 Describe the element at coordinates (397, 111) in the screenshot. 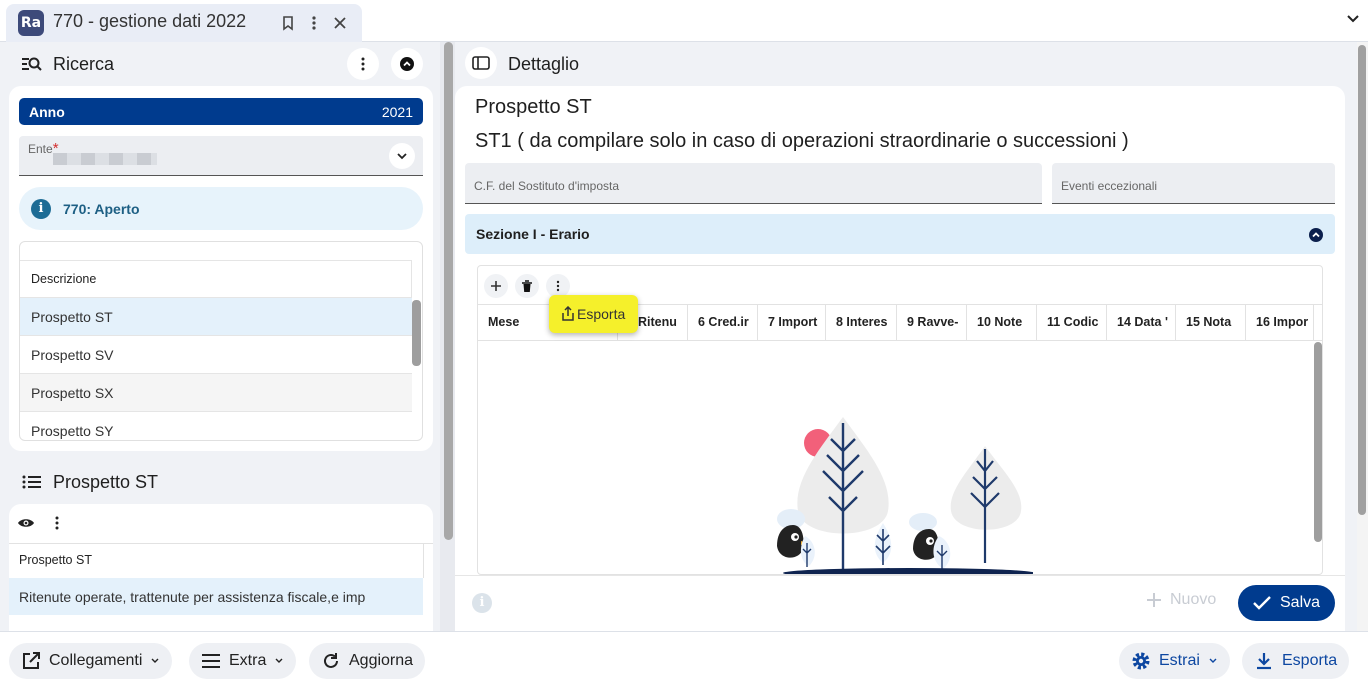

I see `anno-value: 2021` at that location.